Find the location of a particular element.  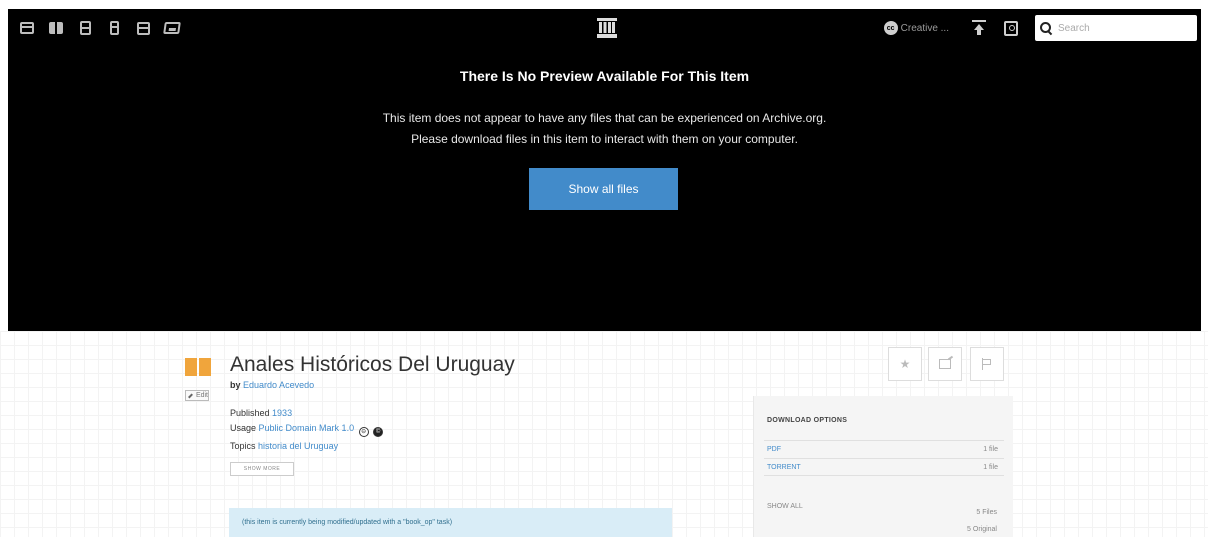

show-all-files-link: SHOW ALL is located at coordinates (785, 506).